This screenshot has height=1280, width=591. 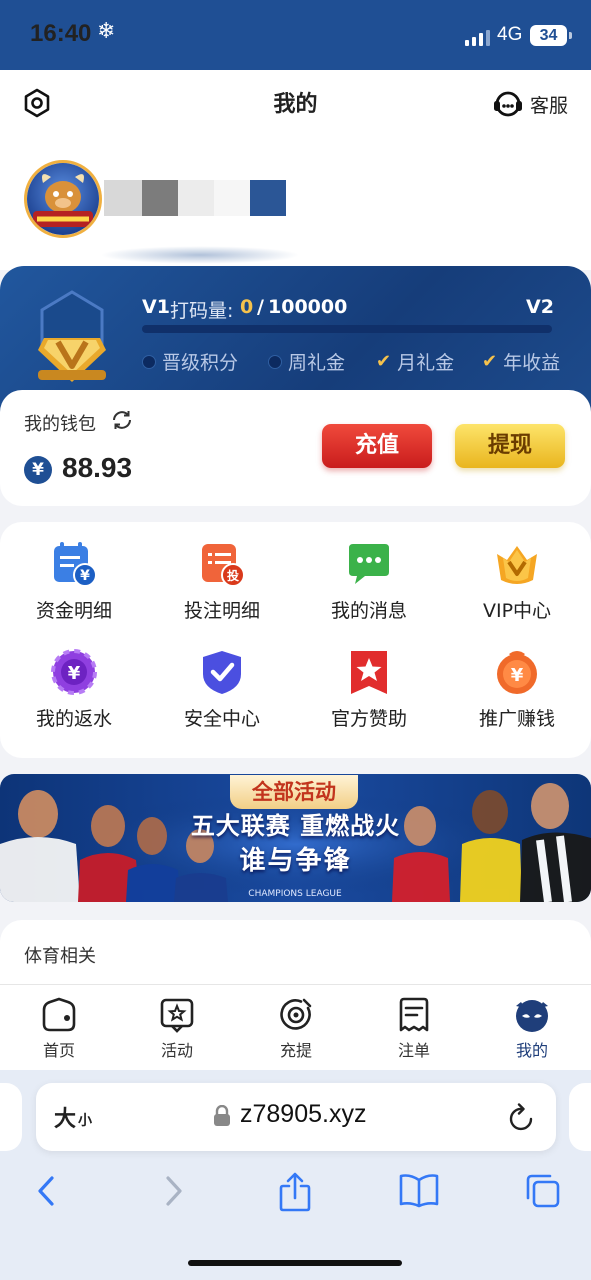 I want to click on activity-icon, so click(x=177, y=1015).